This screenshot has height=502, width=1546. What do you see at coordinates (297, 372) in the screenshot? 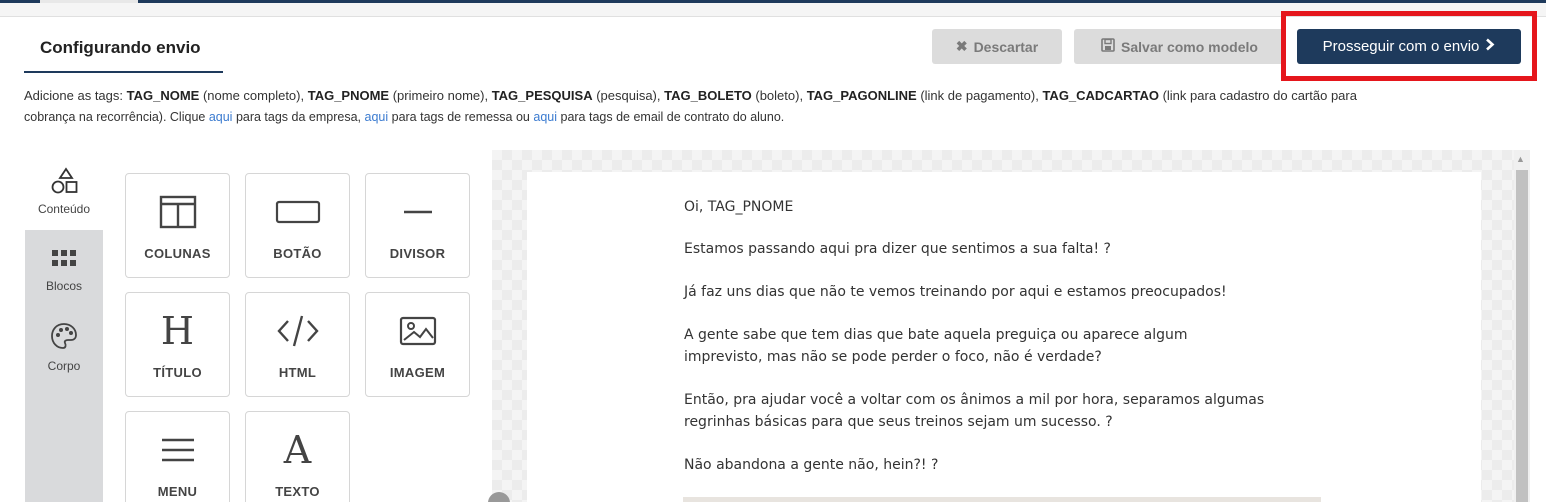
I see `tool-html-label: HTML` at bounding box center [297, 372].